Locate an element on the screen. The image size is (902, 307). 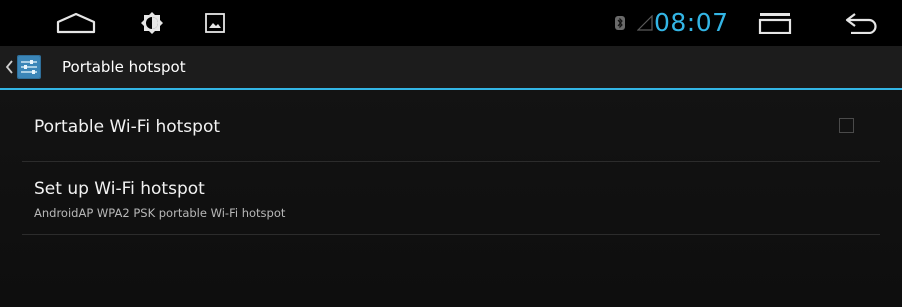
status-bar: 08:07 is located at coordinates (451, 23).